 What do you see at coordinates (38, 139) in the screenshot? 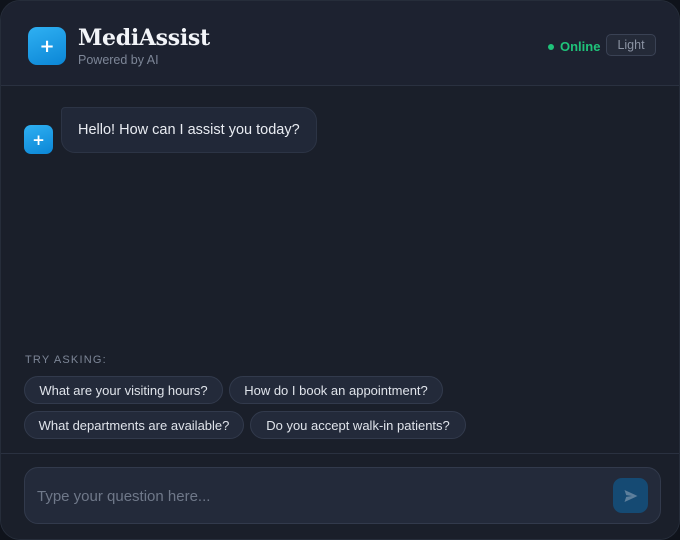
I see `assistant-avatar-icon: +` at bounding box center [38, 139].